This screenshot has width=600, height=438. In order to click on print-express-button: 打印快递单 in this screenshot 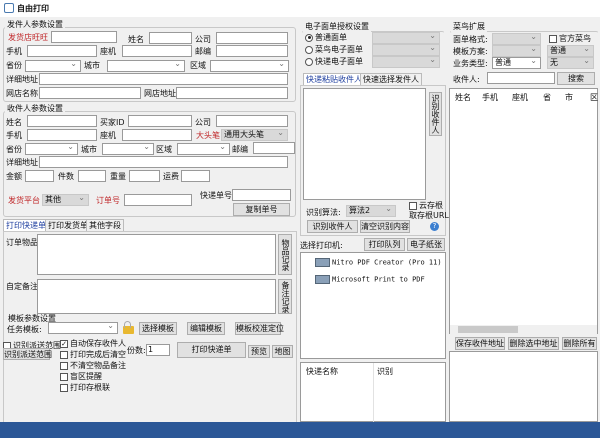, I will do `click(211, 350)`.